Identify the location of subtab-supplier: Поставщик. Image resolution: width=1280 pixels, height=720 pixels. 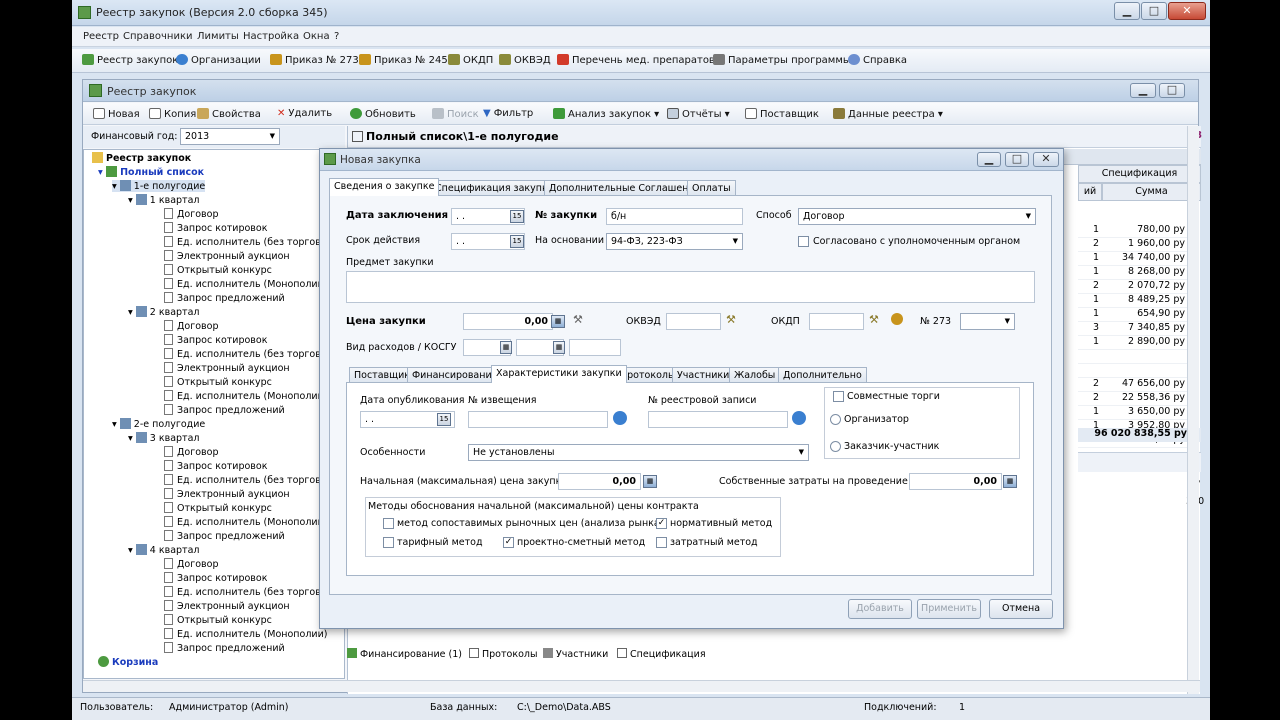
(382, 375).